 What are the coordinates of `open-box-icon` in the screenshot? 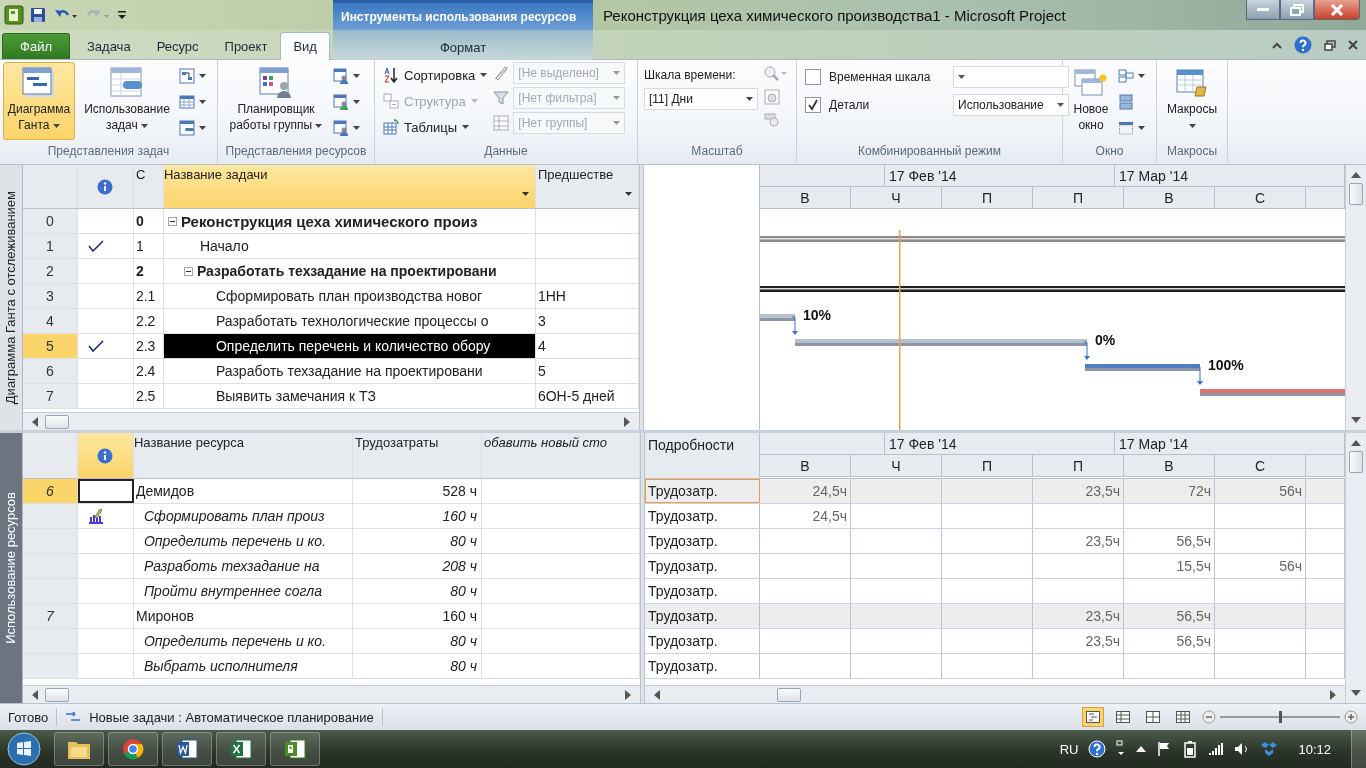 It's located at (1269, 749).